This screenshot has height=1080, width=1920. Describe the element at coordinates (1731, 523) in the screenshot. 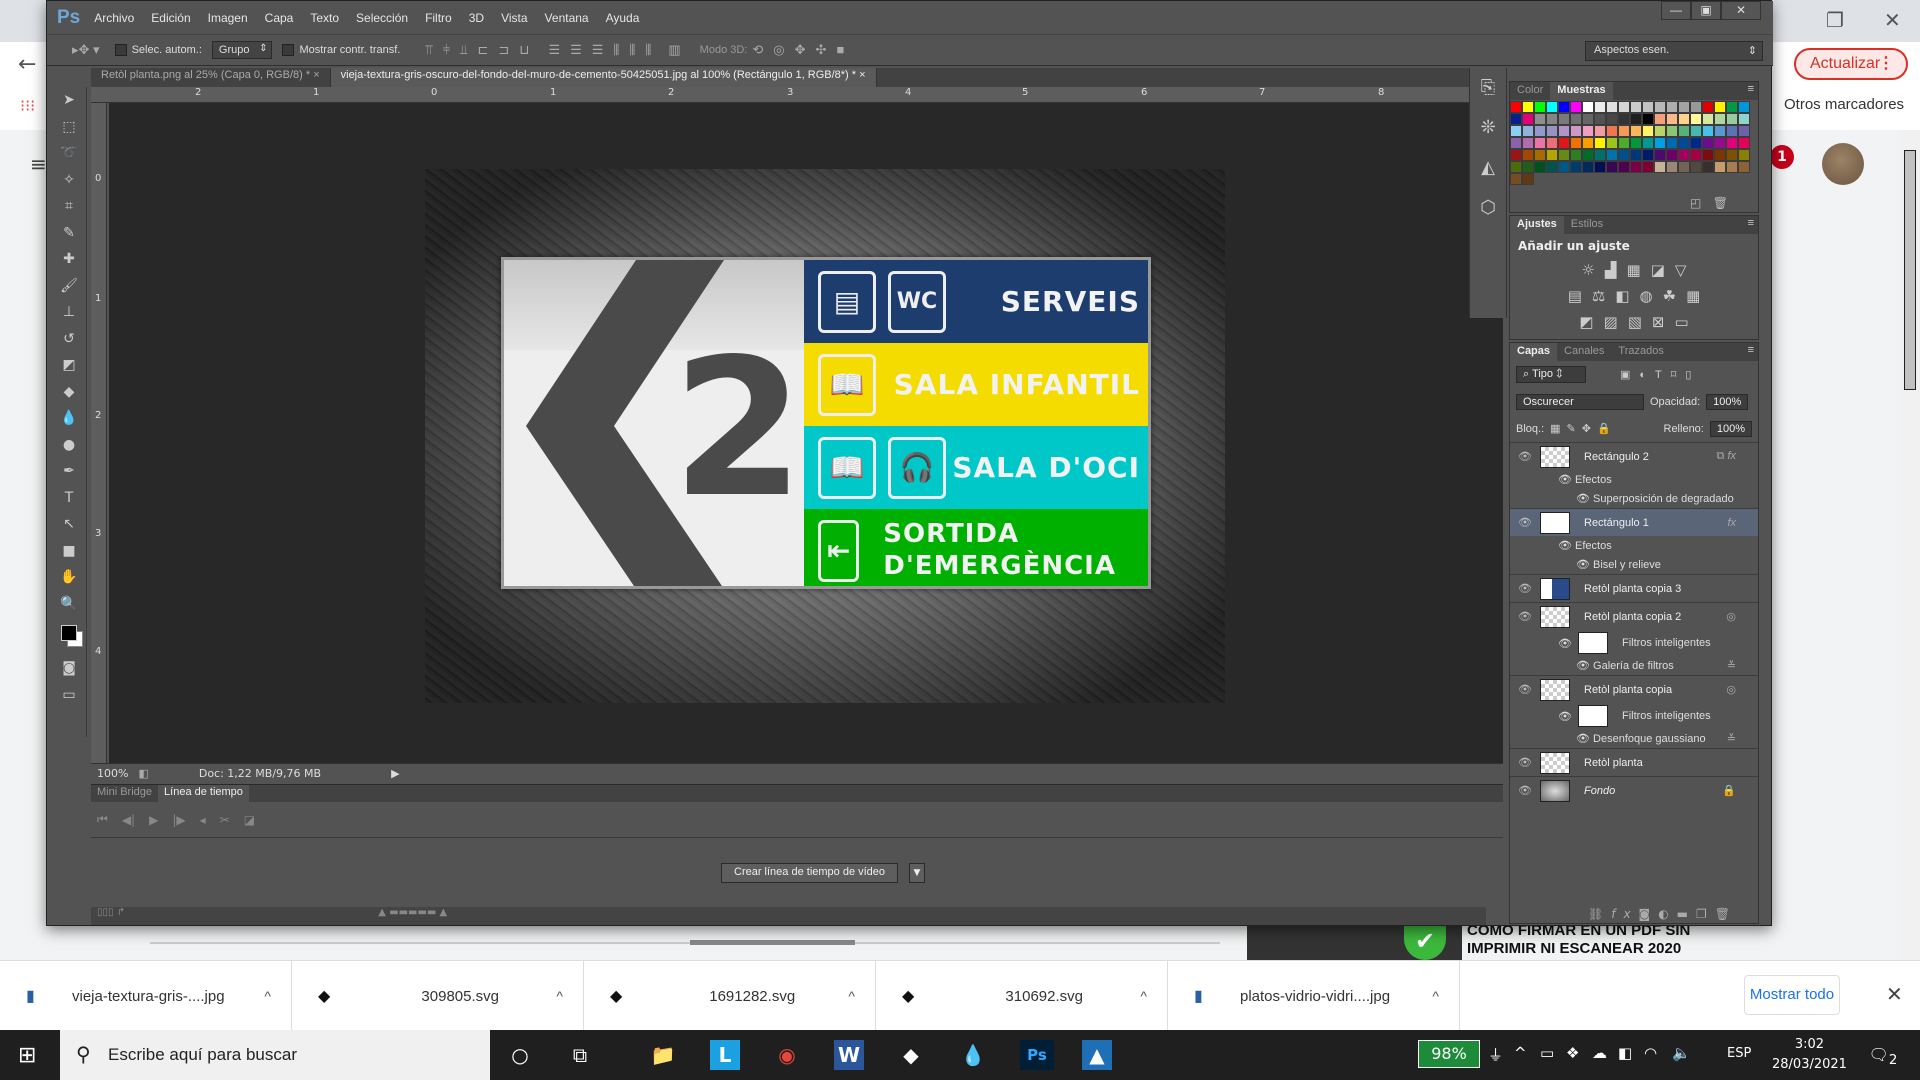

I see `fx-icon: fx` at that location.